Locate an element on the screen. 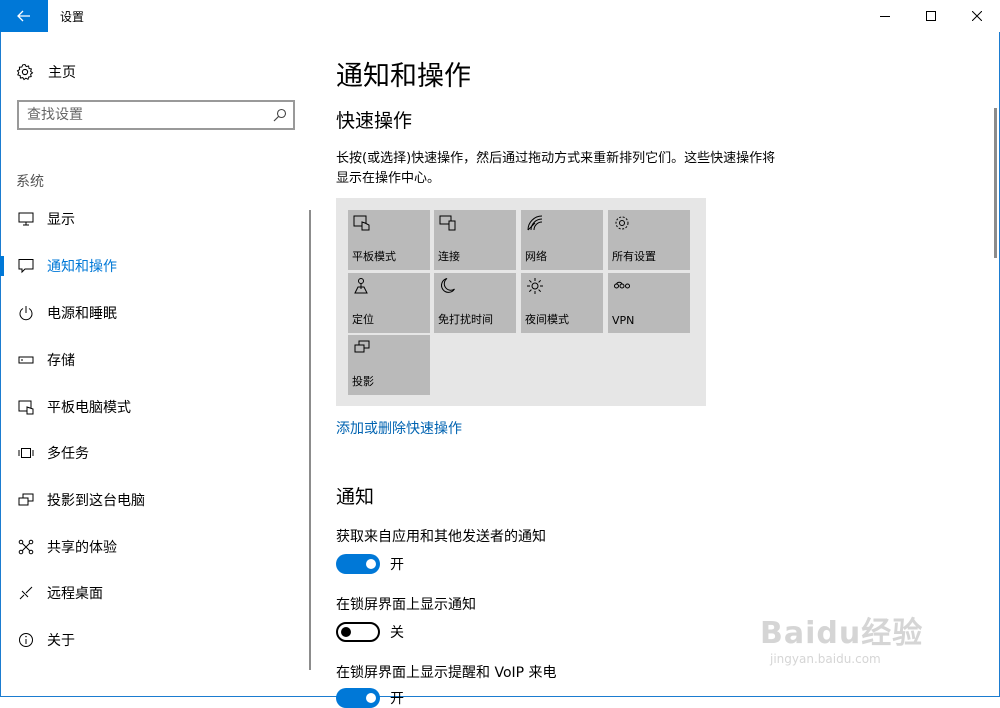 This screenshot has width=1000, height=708. sidebar-item-shared-experiences: 共享的体验 is located at coordinates (156, 547).